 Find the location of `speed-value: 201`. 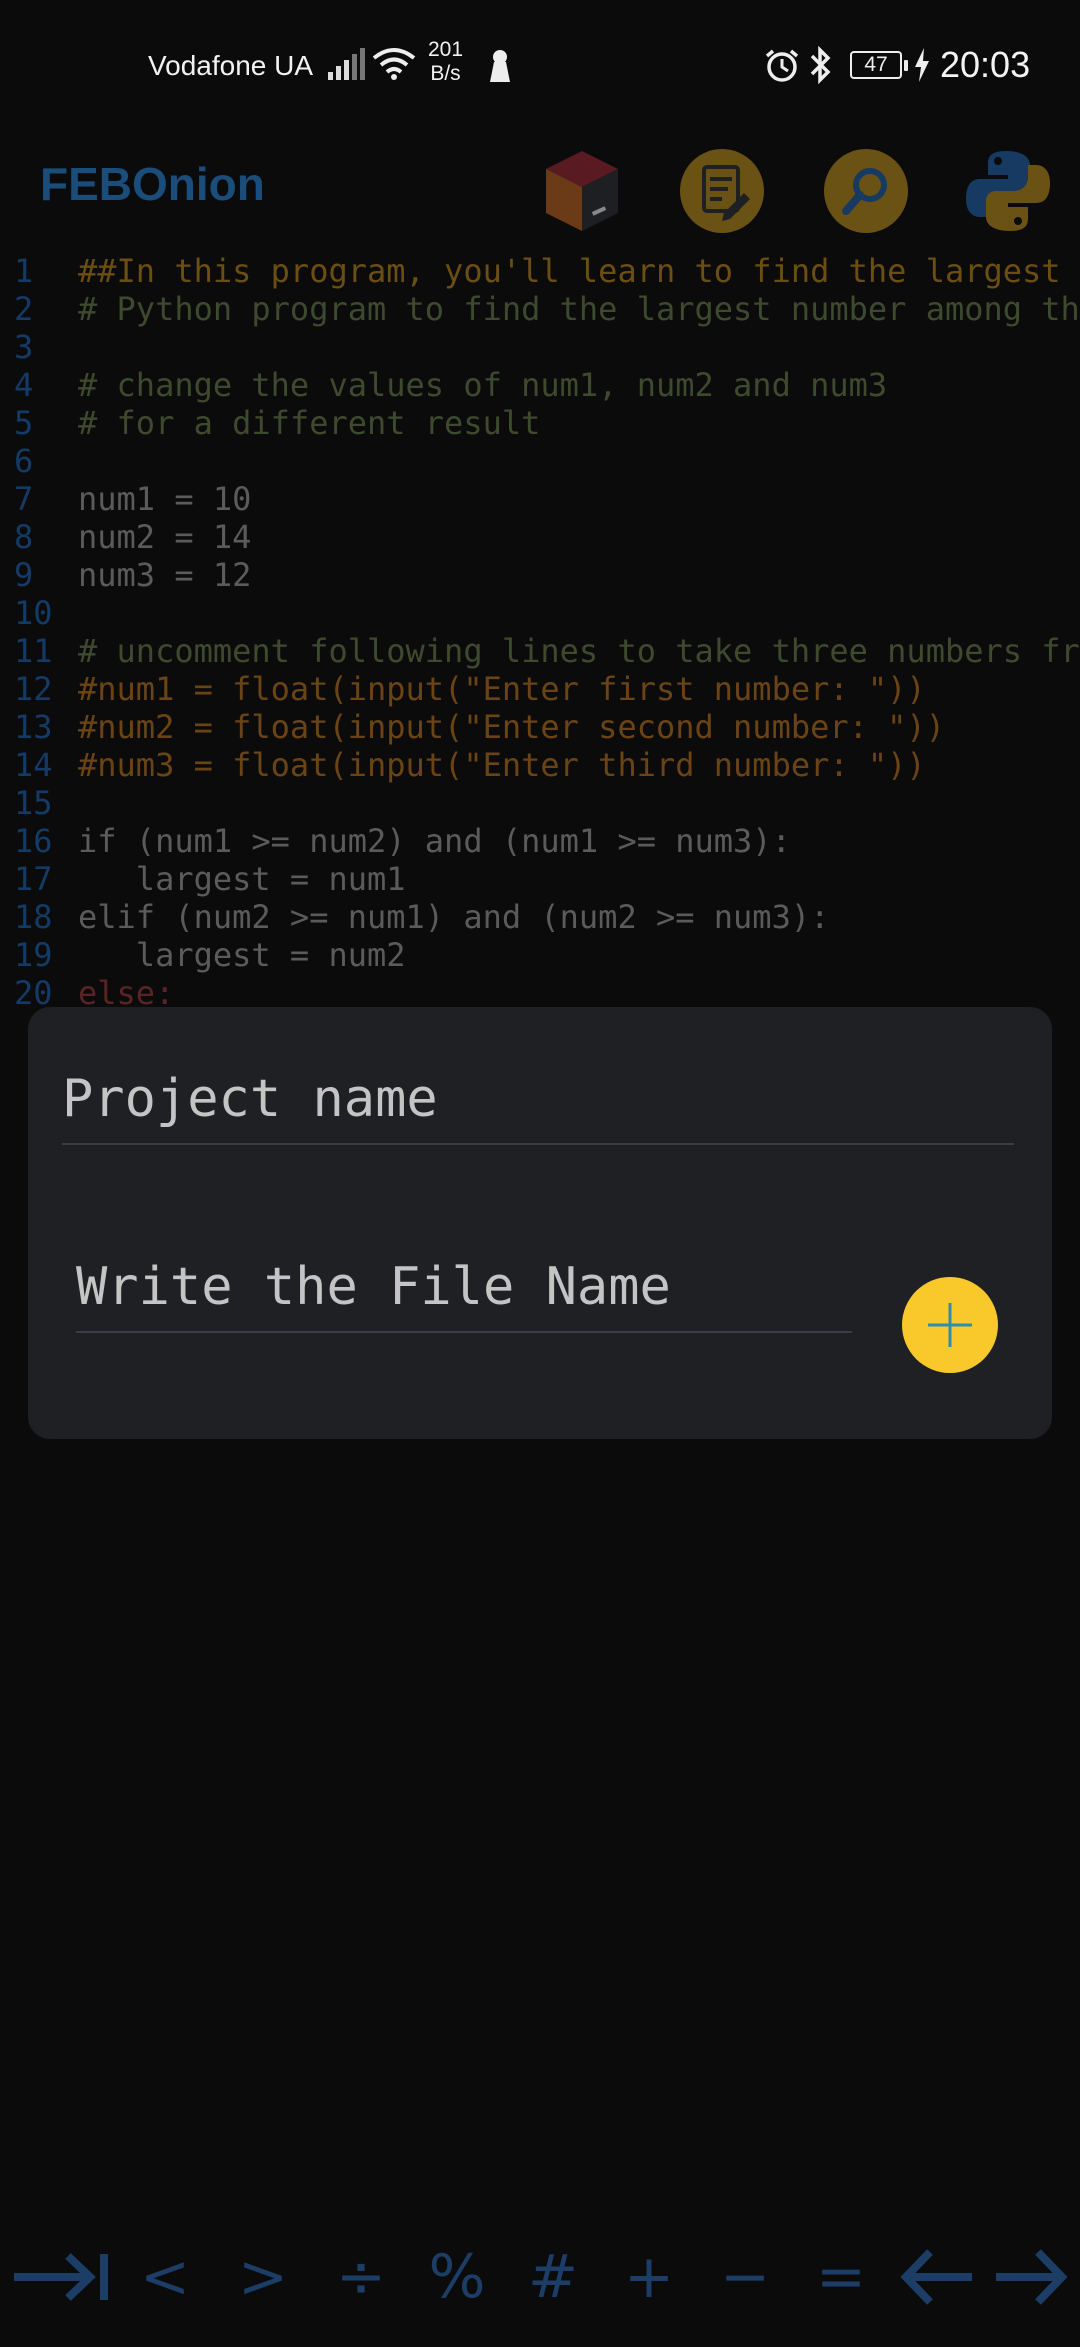

speed-value: 201 is located at coordinates (446, 49).